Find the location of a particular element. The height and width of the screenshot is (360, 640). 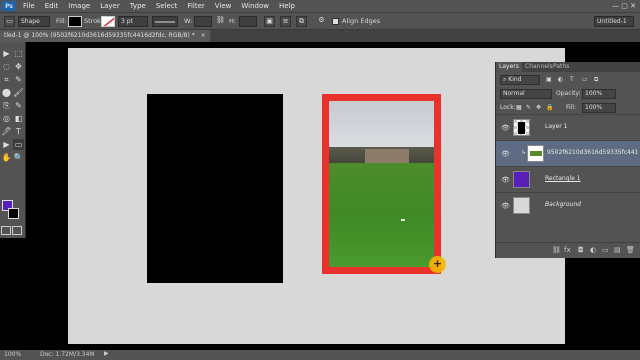

menu-window: Window is located at coordinates (255, 6).